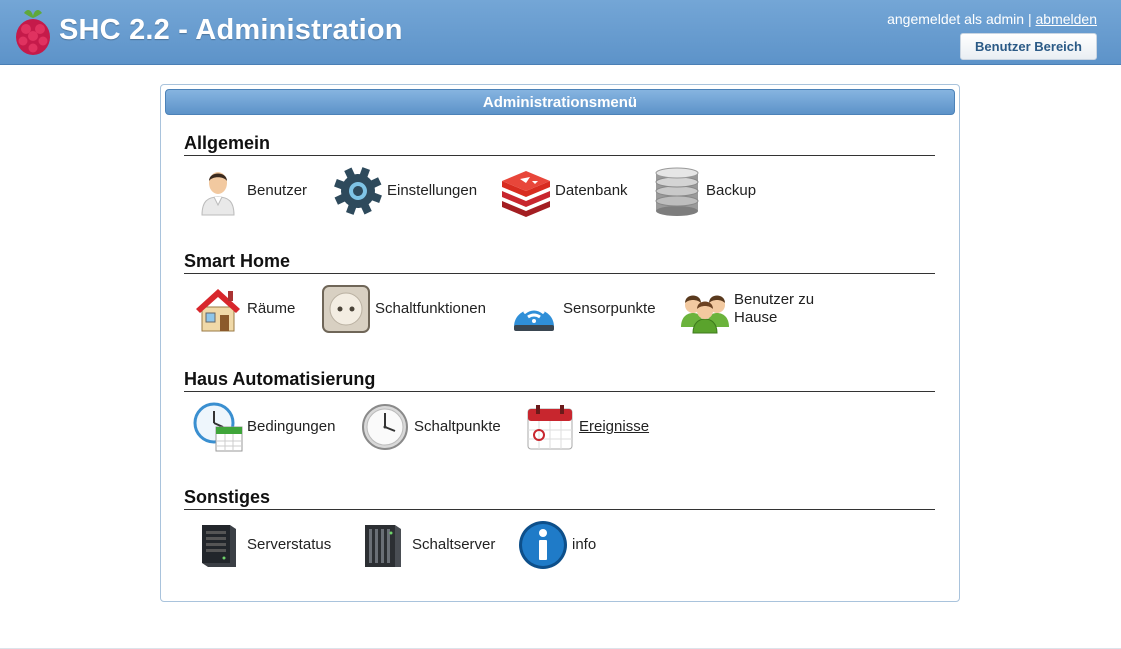 This screenshot has height=649, width=1121. Describe the element at coordinates (959, 19) in the screenshot. I see `logged-in-text: angemeldet als admin |` at that location.